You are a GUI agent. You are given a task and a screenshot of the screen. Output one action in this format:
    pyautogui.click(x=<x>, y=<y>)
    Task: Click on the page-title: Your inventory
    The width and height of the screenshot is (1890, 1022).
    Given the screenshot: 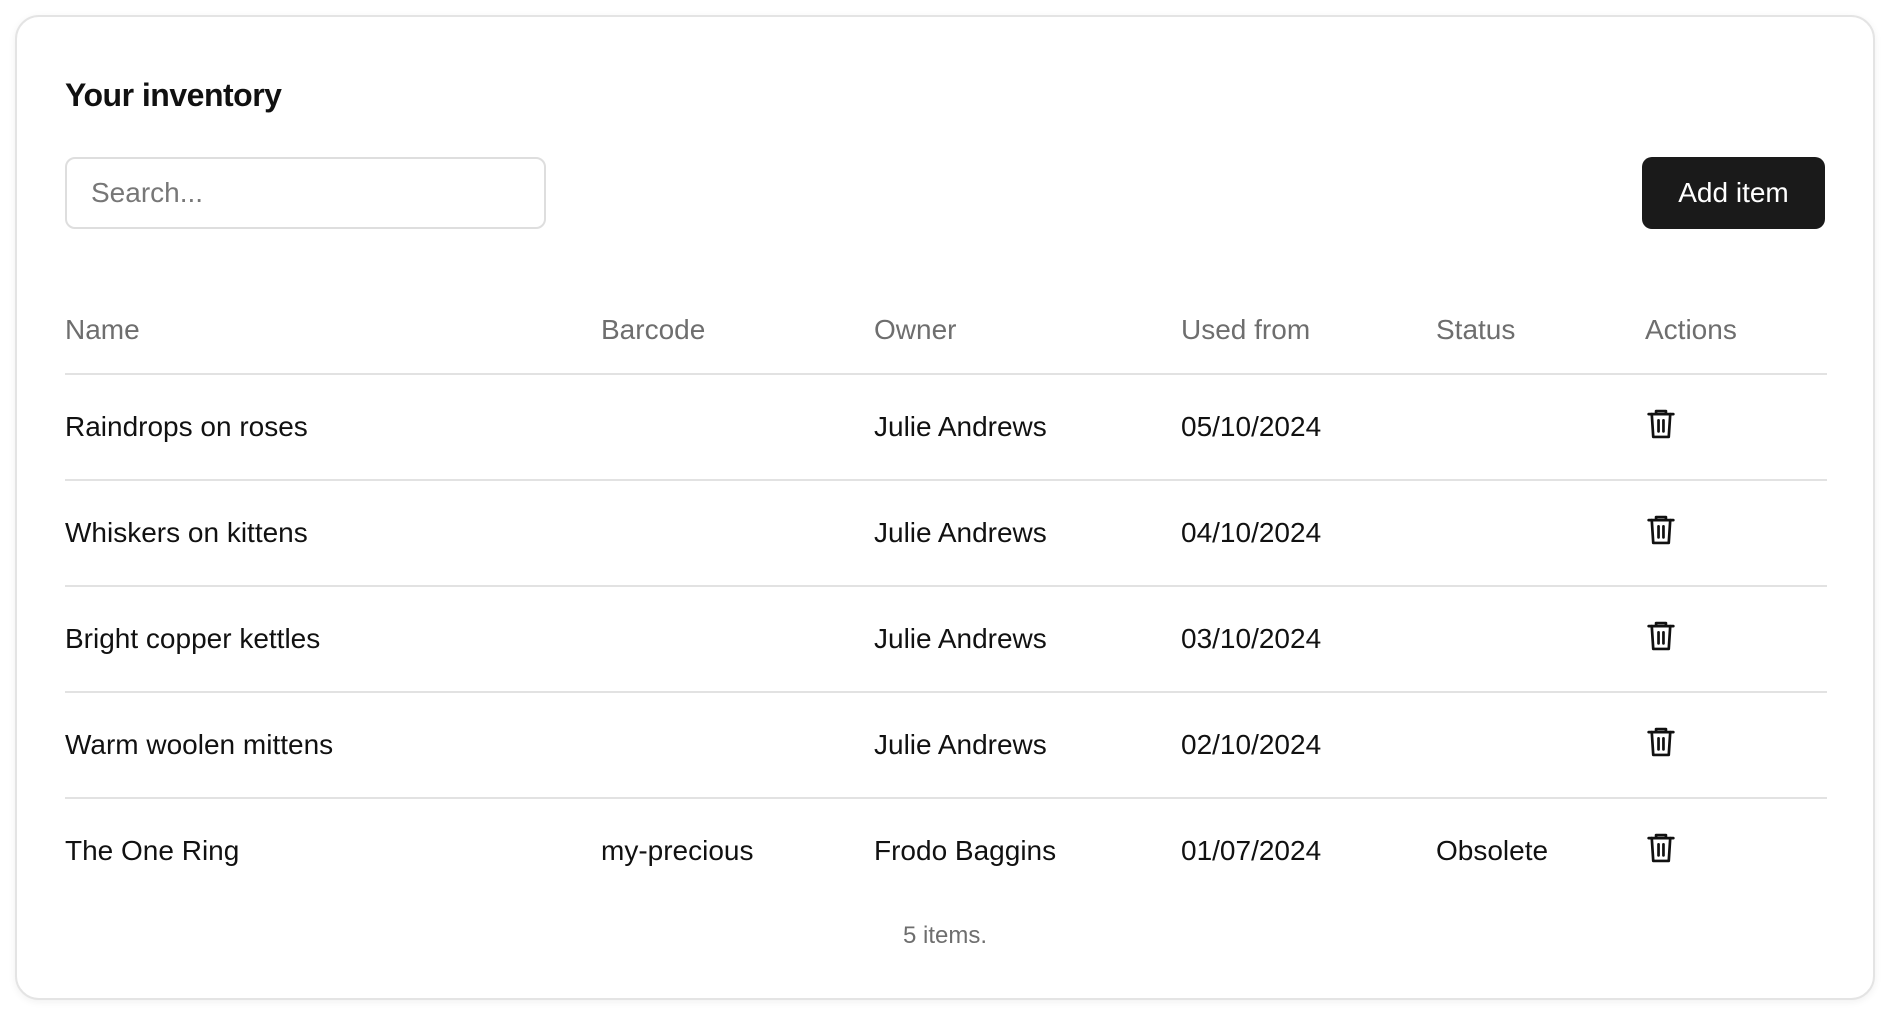 What is the action you would take?
    pyautogui.click(x=173, y=95)
    